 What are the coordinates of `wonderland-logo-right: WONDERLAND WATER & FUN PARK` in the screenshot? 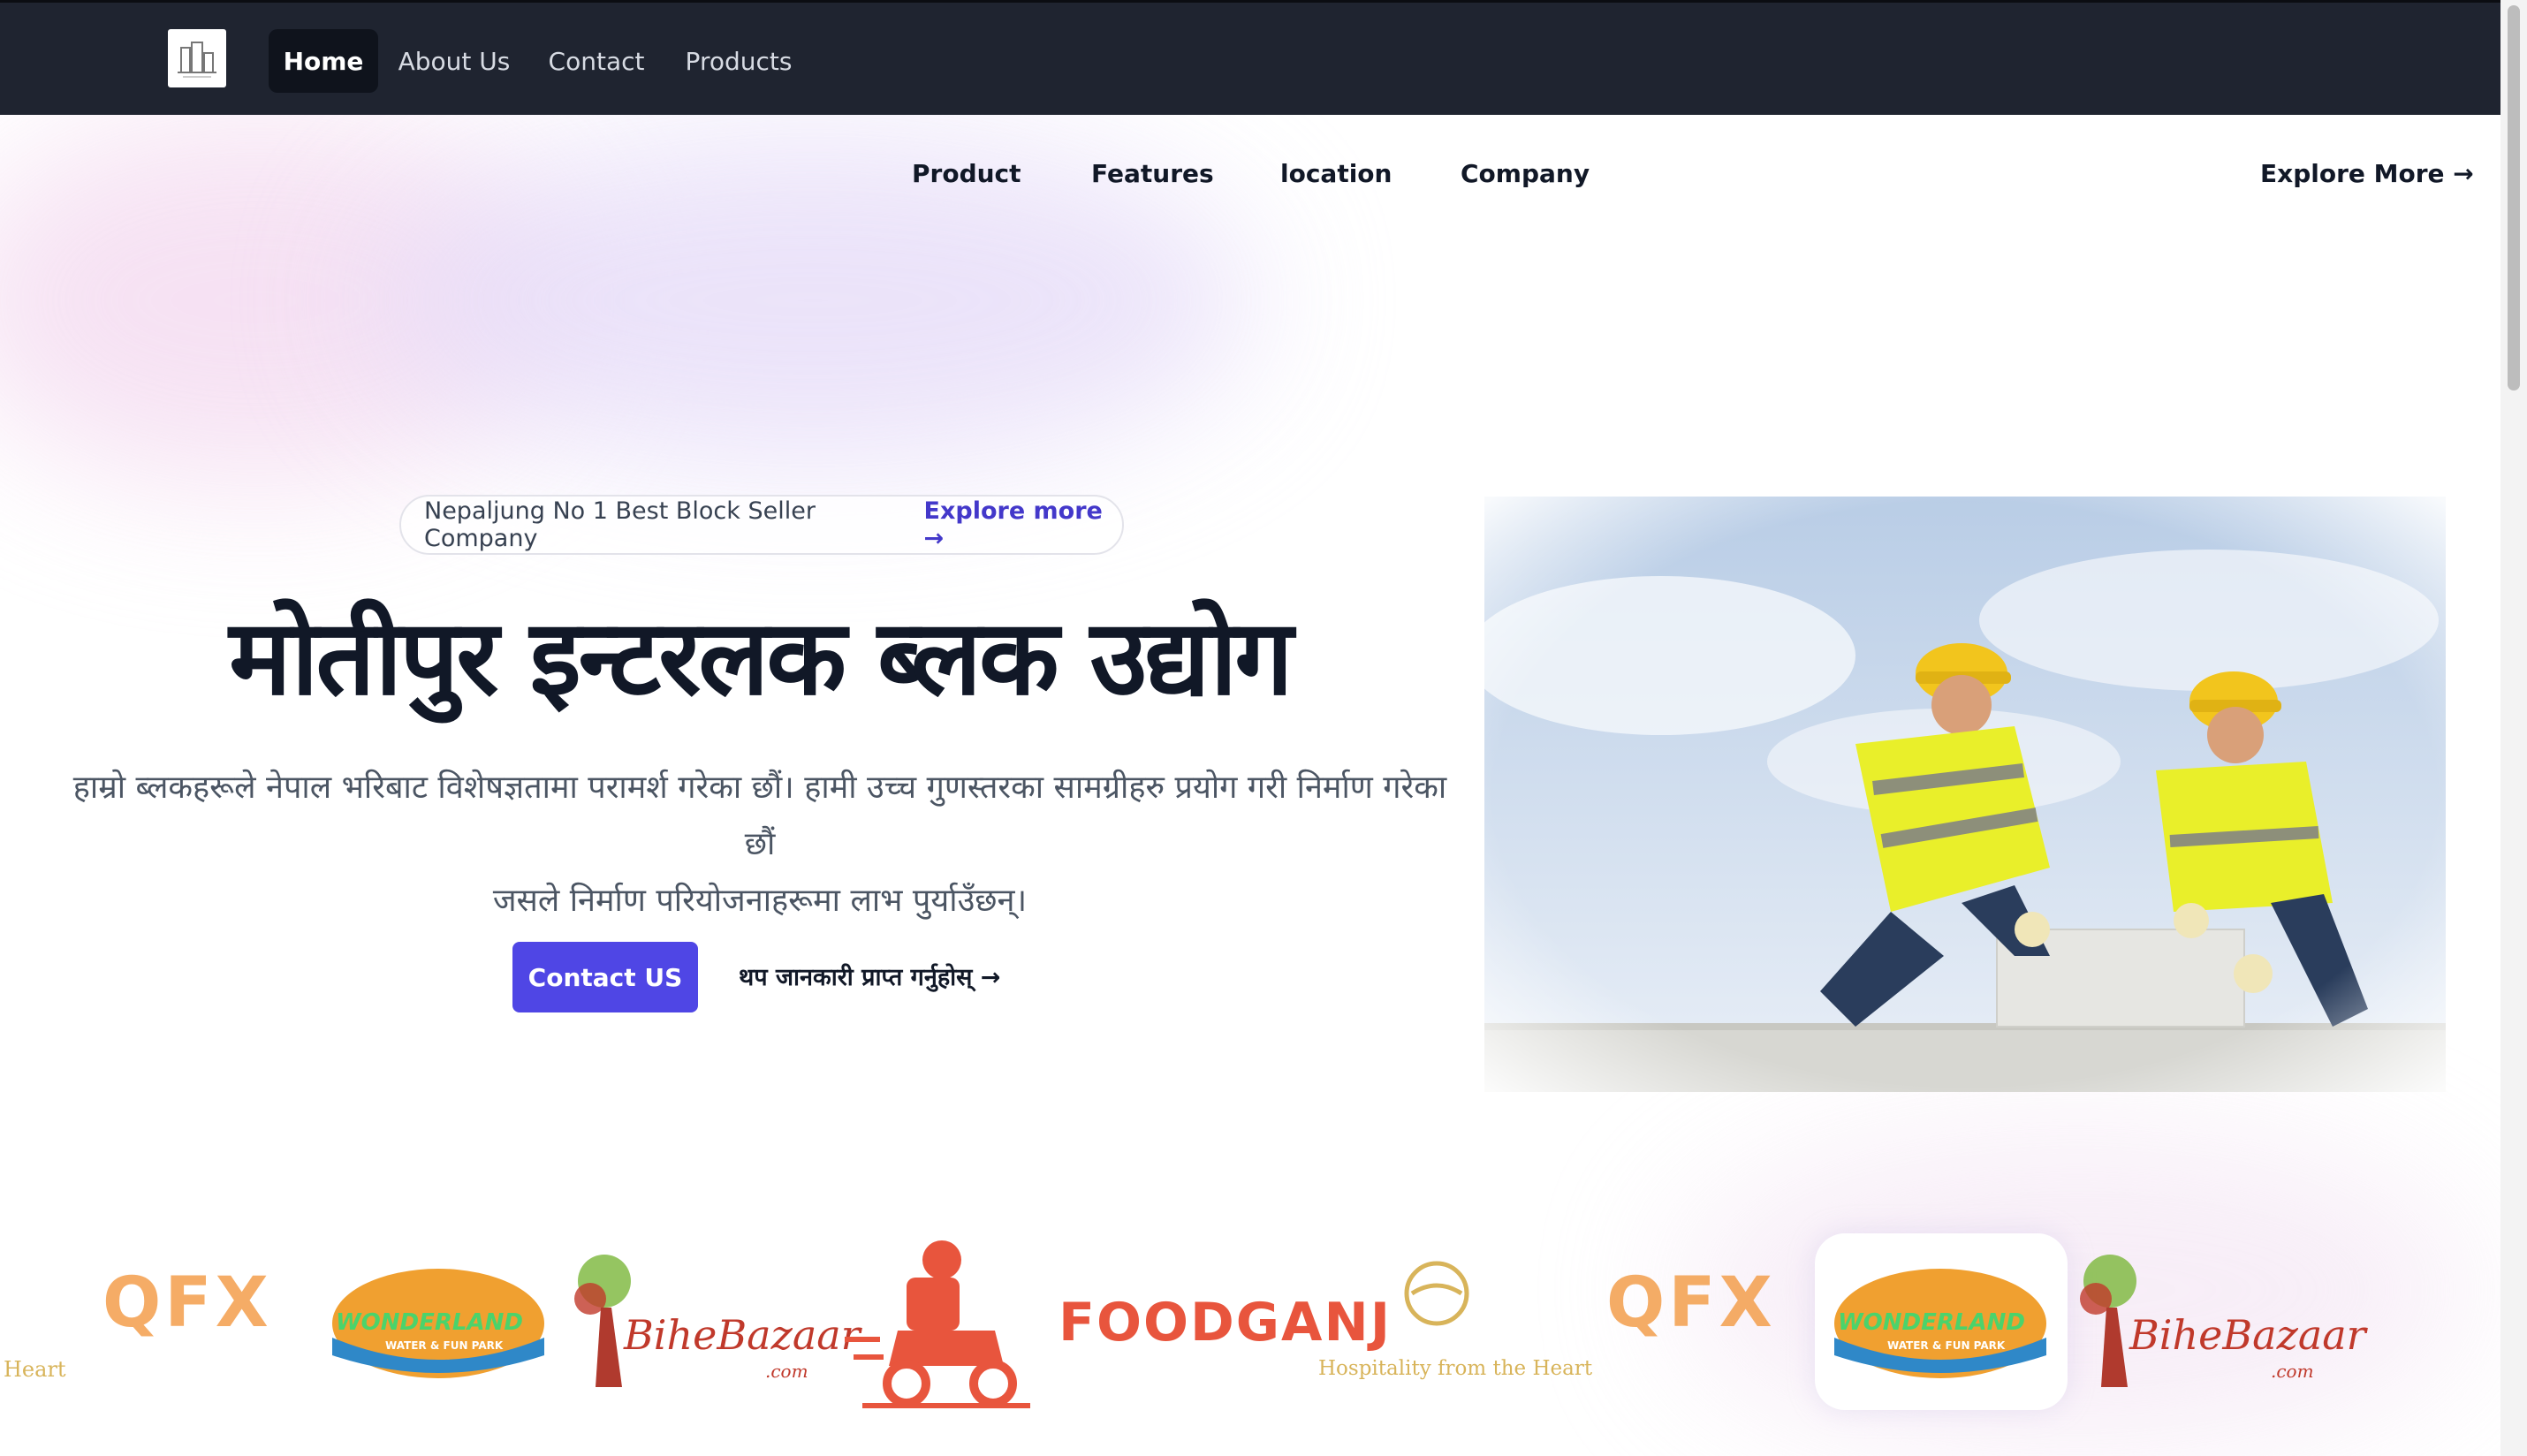 It's located at (1940, 1320).